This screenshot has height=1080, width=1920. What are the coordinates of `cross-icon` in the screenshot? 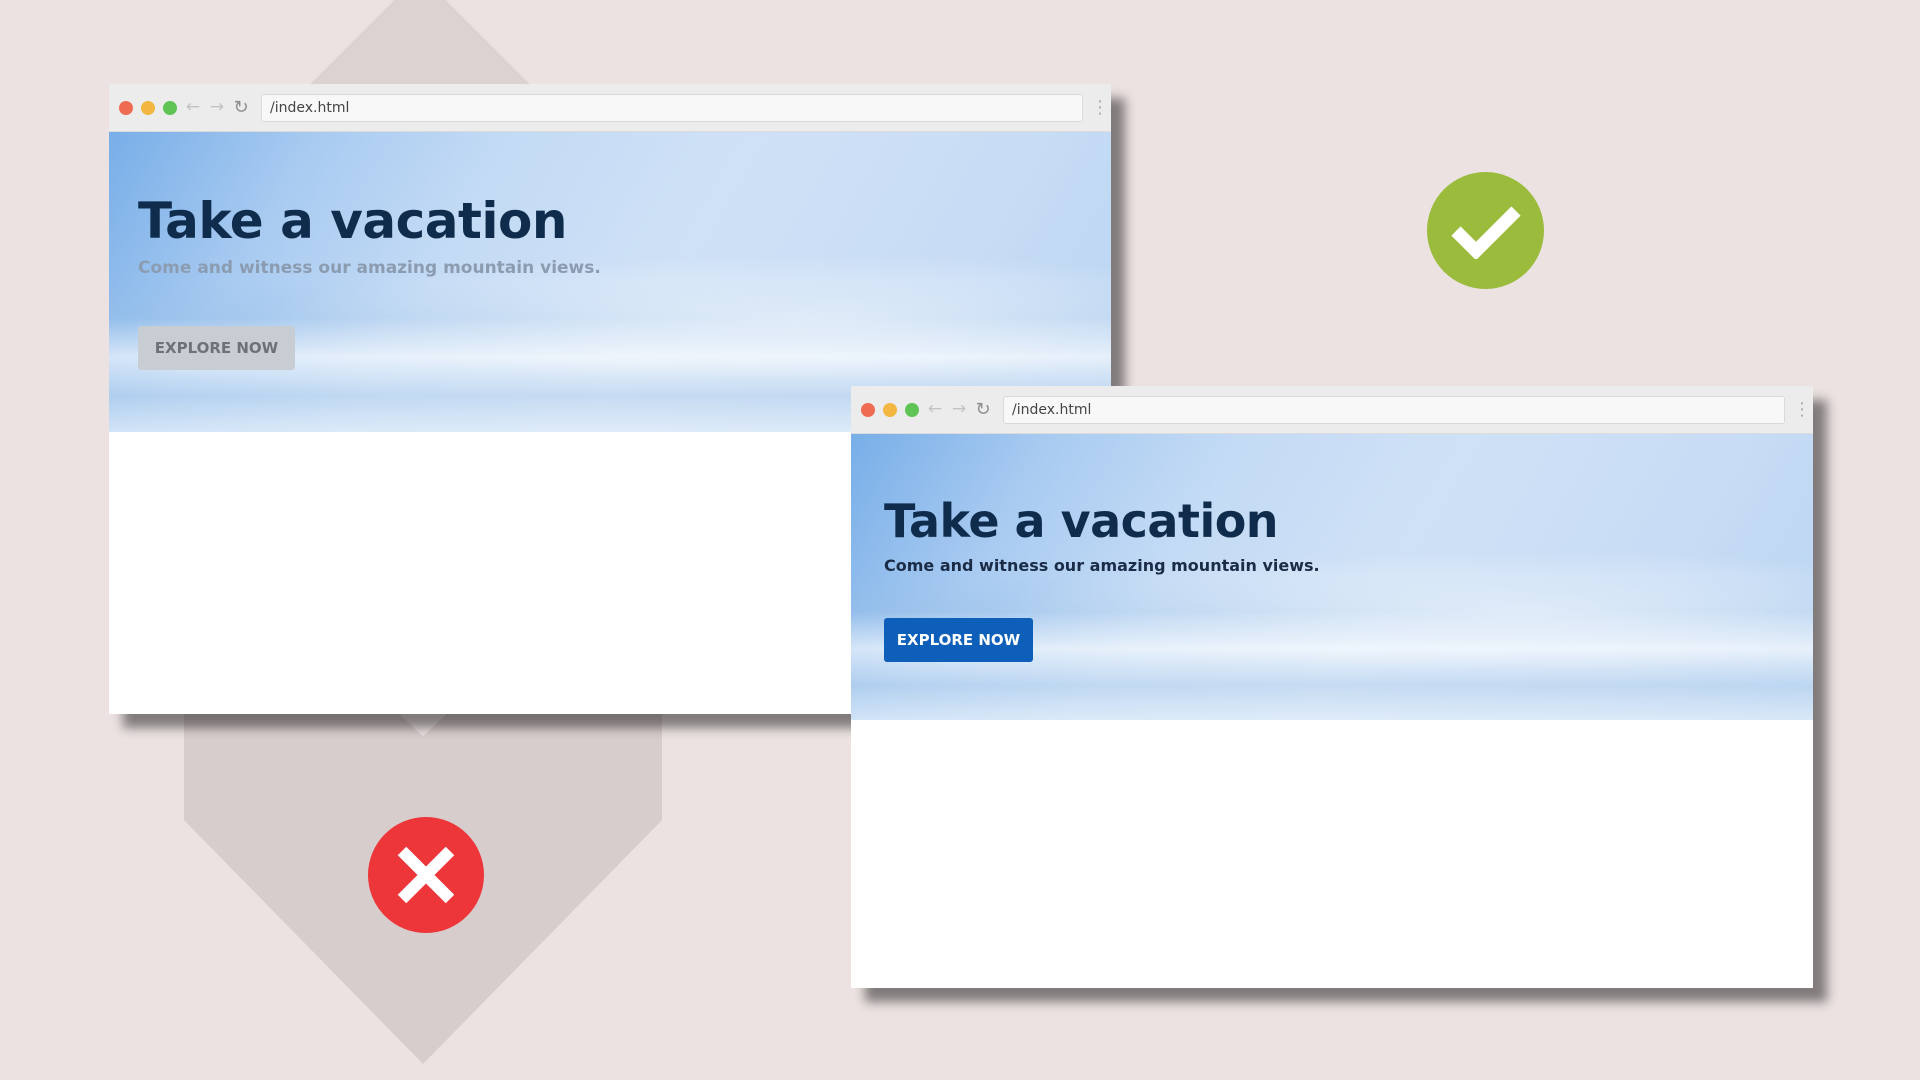 It's located at (426, 875).